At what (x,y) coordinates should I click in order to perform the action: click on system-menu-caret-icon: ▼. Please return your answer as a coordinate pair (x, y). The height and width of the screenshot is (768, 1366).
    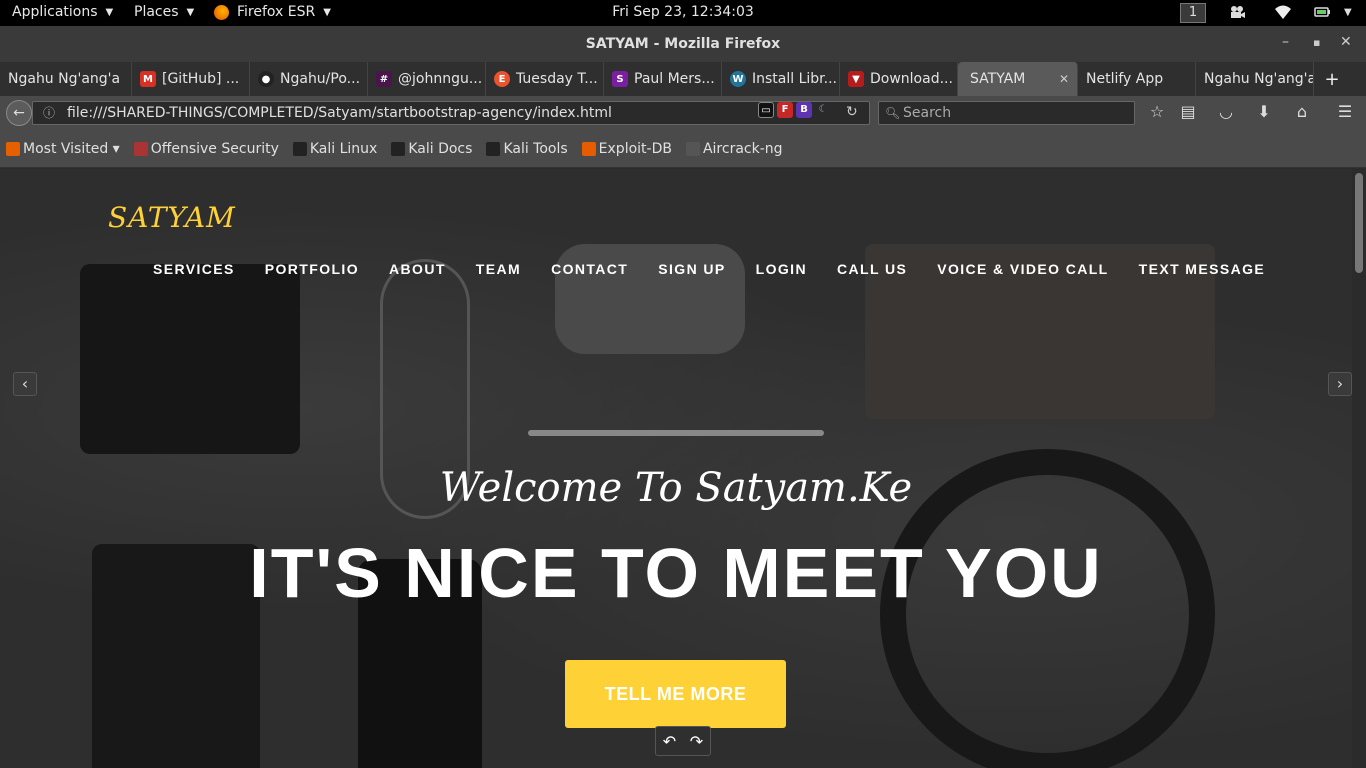
    Looking at the image, I should click on (1348, 12).